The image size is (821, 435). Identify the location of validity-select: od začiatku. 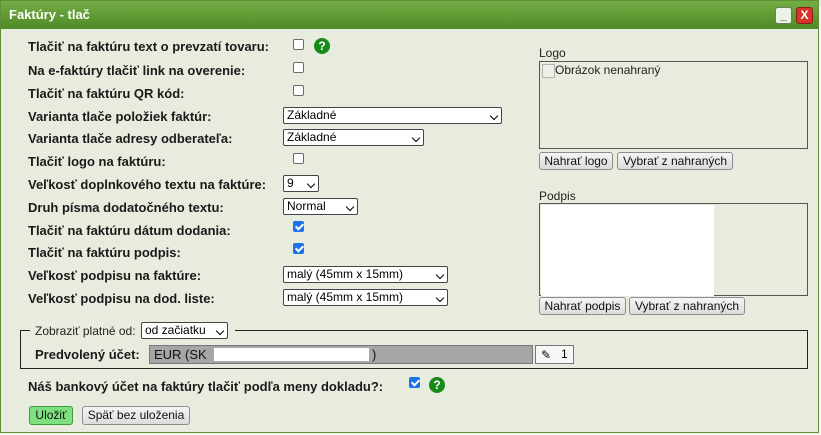
(184, 330).